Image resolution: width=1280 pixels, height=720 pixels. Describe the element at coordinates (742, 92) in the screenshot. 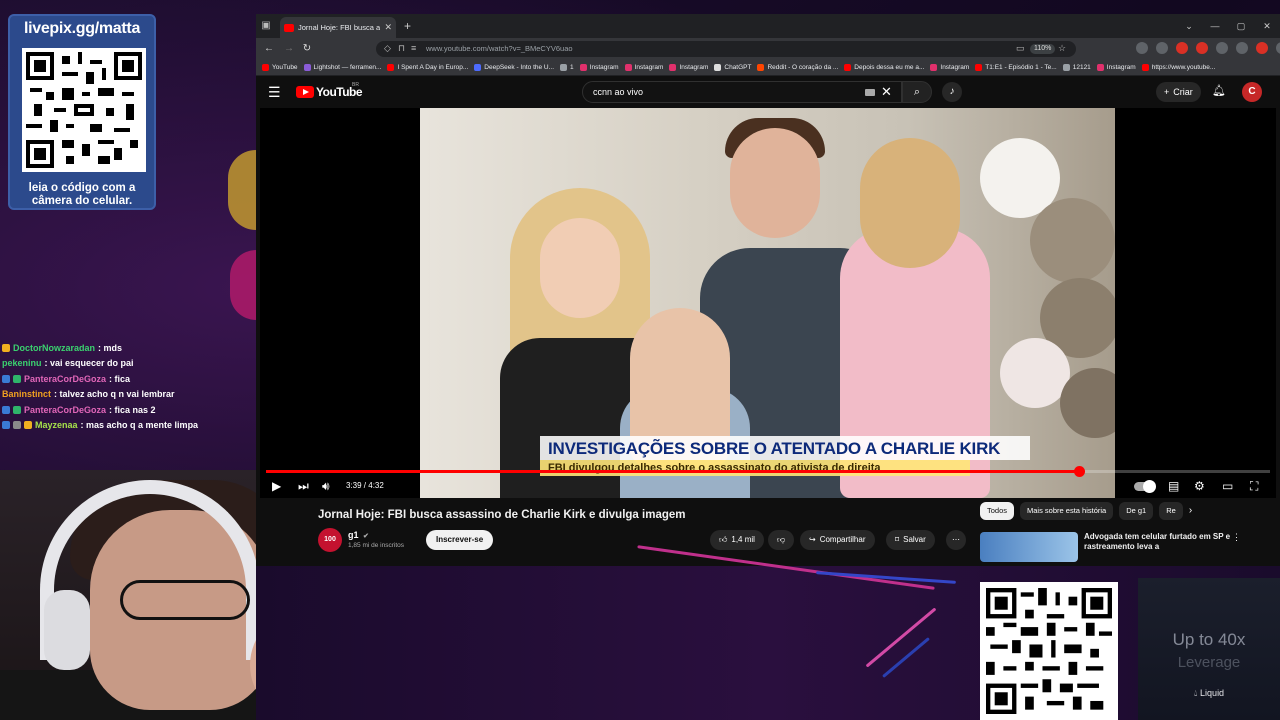

I see `search-input: ccnn ao vivo ✕` at that location.